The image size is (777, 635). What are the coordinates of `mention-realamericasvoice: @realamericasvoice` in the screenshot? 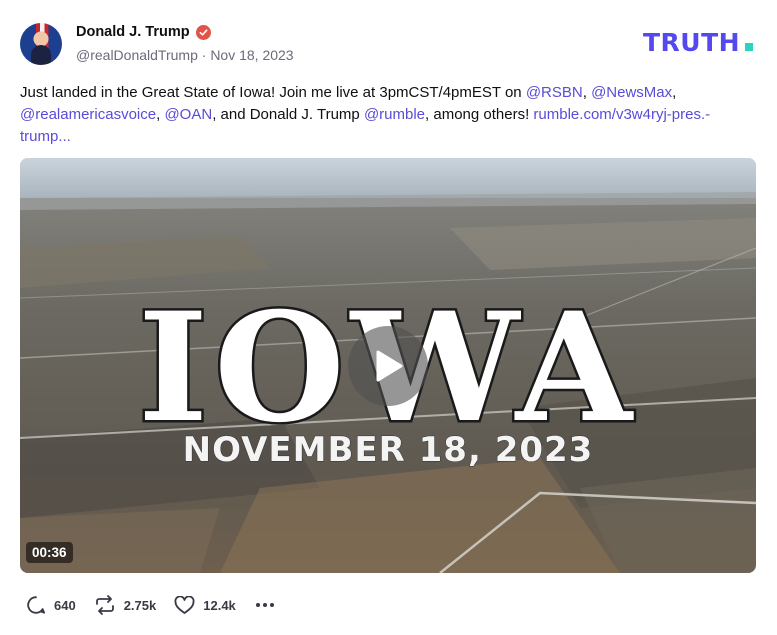 It's located at (88, 114).